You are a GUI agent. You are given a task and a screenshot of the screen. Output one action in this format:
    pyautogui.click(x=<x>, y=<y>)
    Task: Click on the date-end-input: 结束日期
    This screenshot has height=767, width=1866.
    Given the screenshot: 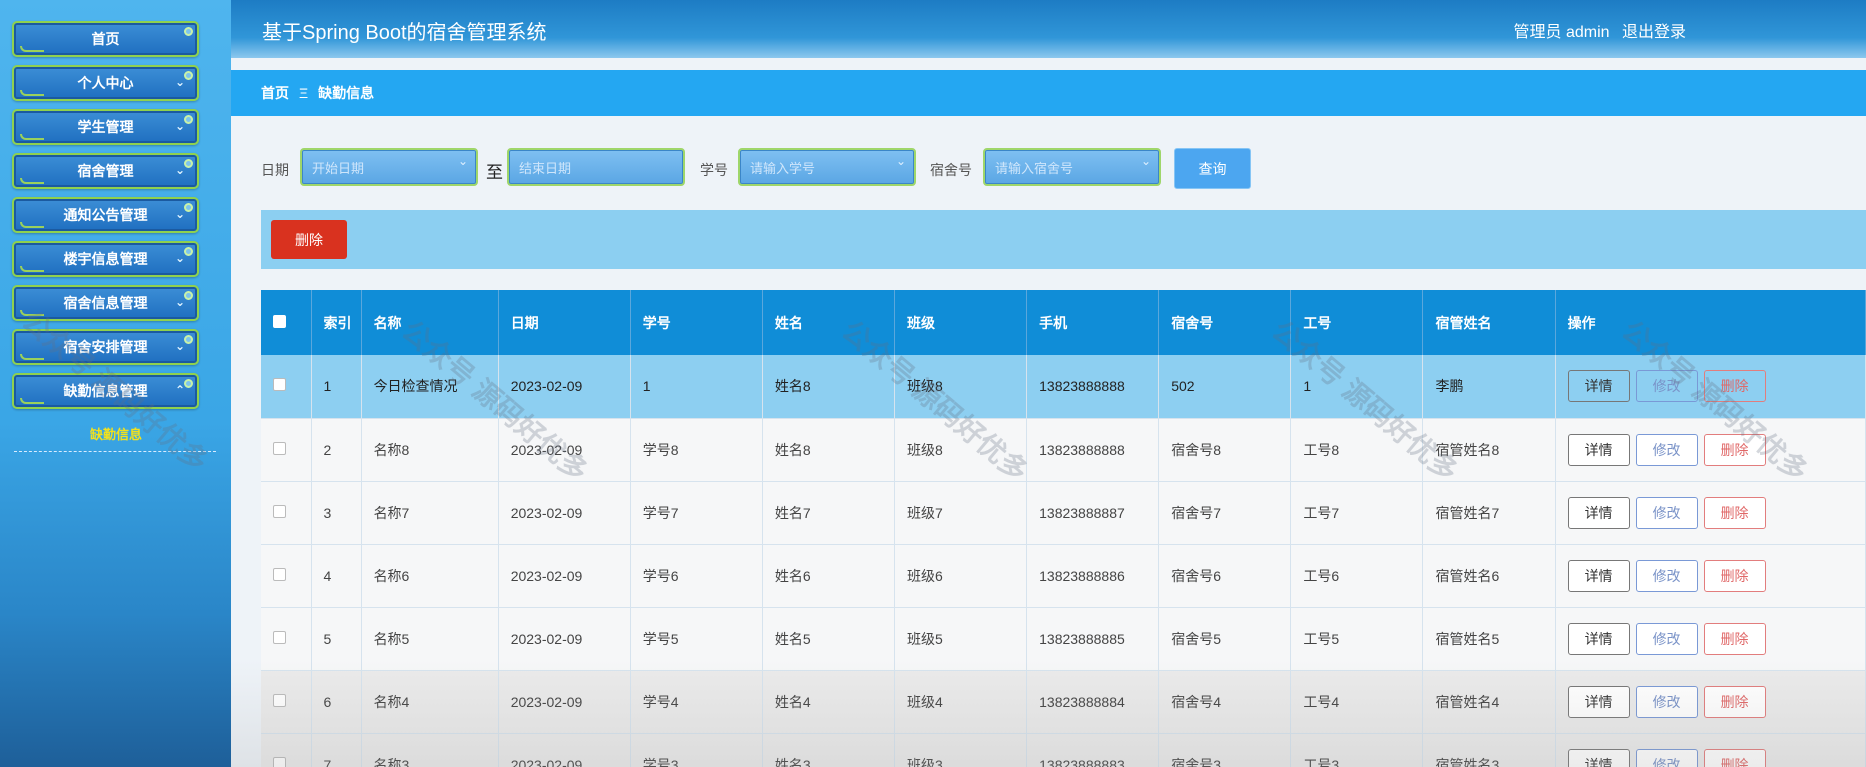 What is the action you would take?
    pyautogui.click(x=596, y=167)
    